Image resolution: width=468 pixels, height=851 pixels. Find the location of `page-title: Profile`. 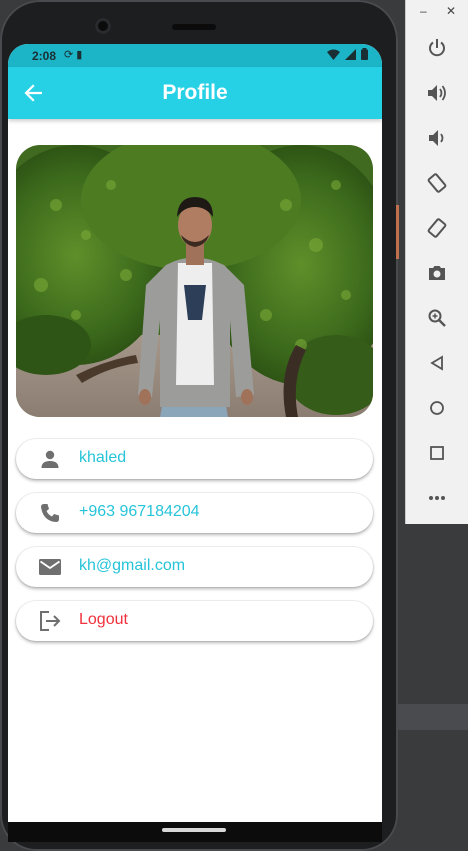

page-title: Profile is located at coordinates (195, 92).